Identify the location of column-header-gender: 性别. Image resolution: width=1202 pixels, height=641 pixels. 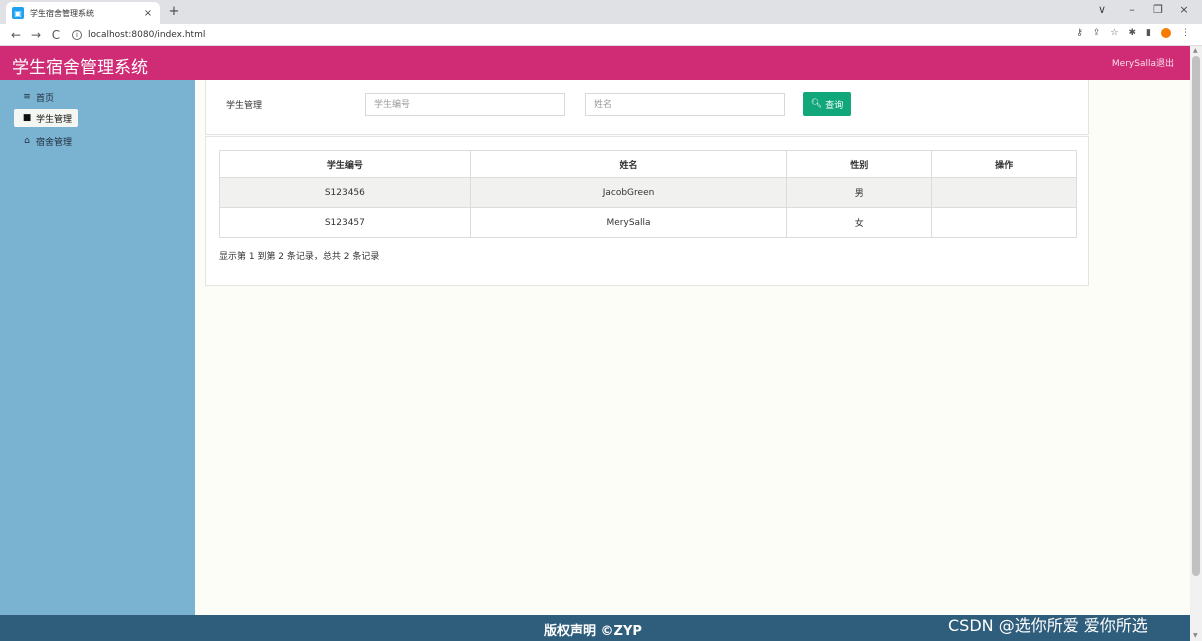
(859, 164).